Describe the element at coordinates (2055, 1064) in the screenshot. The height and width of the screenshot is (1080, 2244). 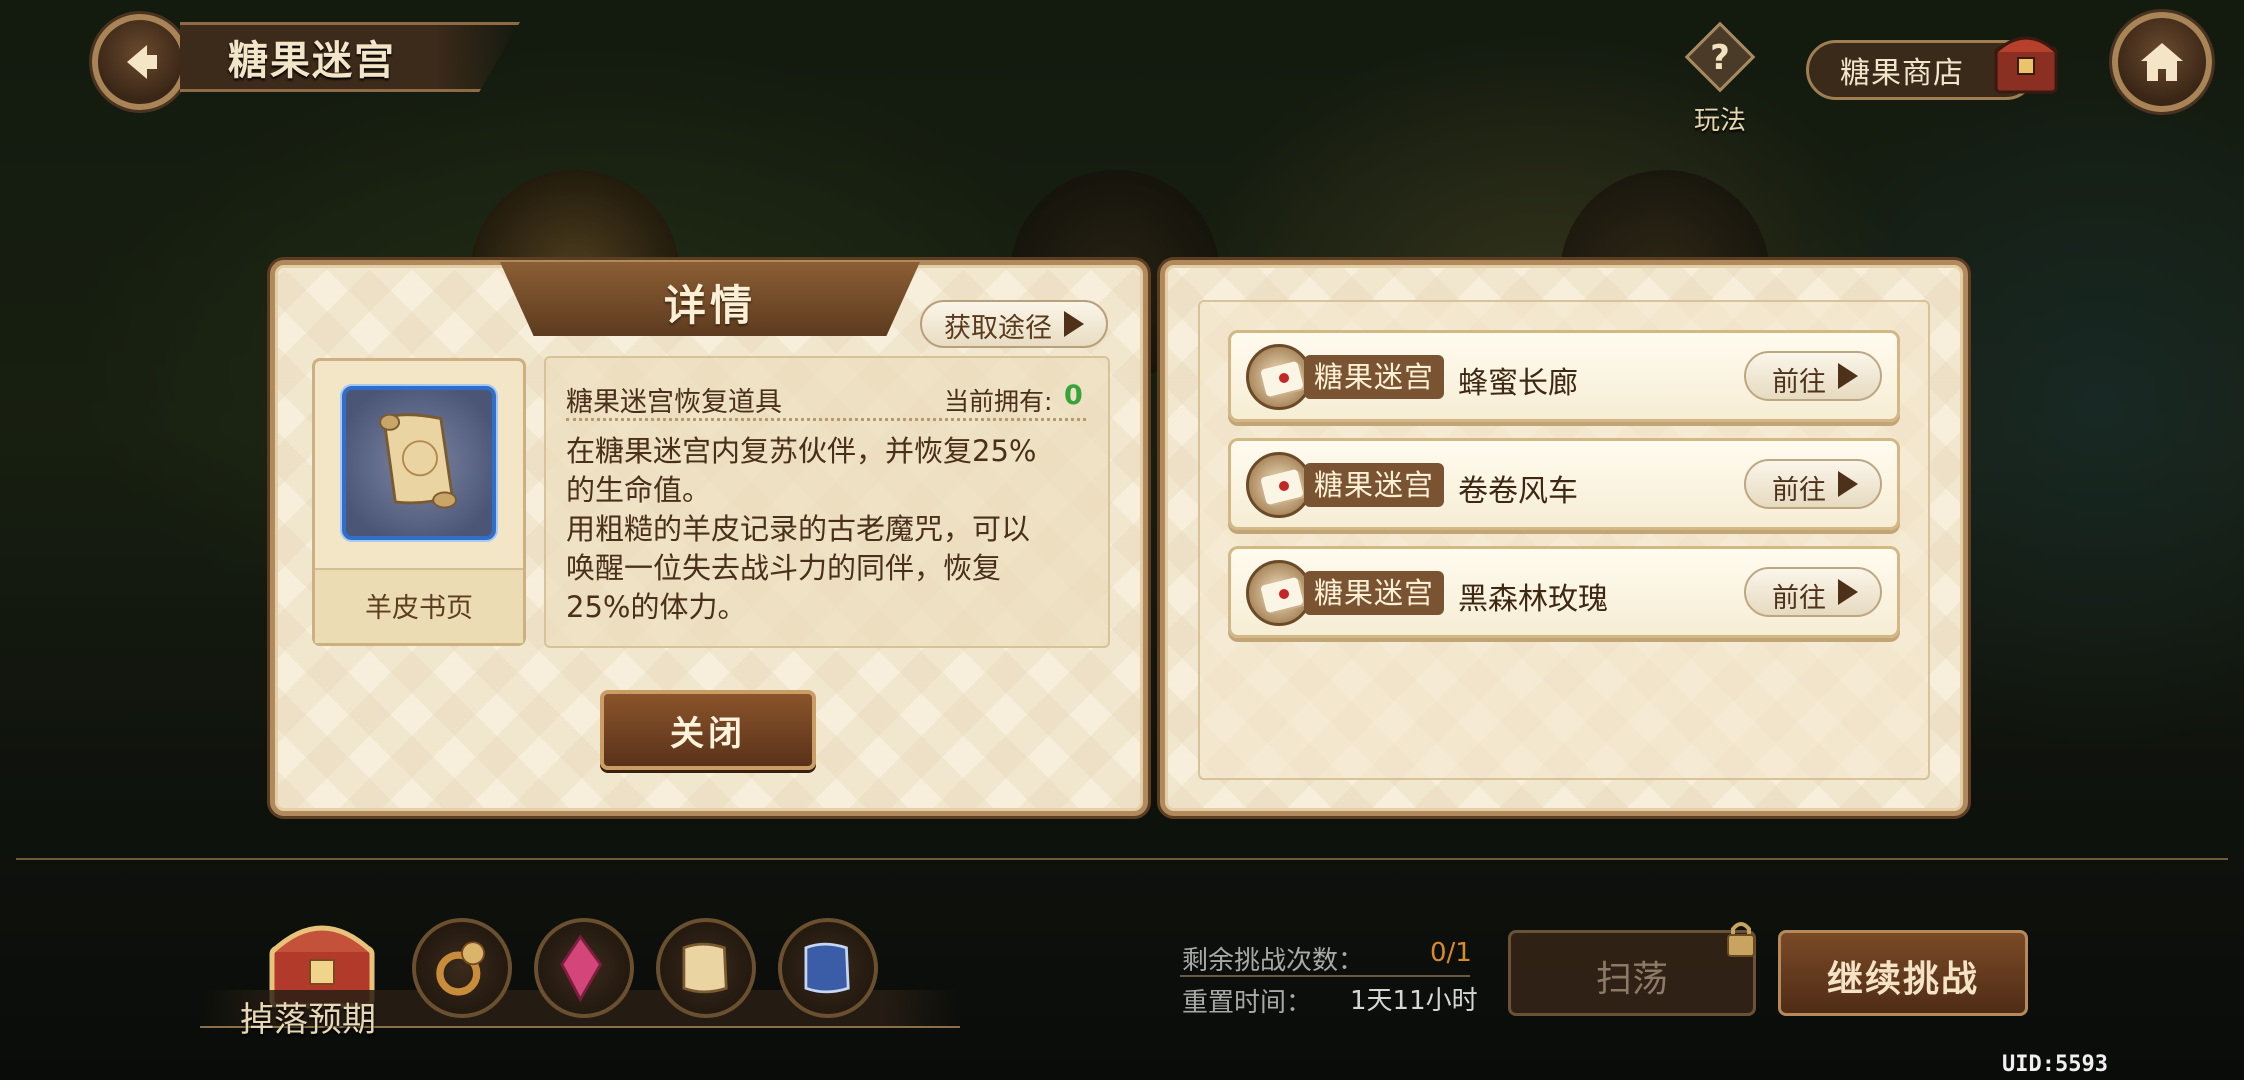
I see `uid-label: UID:5593` at that location.